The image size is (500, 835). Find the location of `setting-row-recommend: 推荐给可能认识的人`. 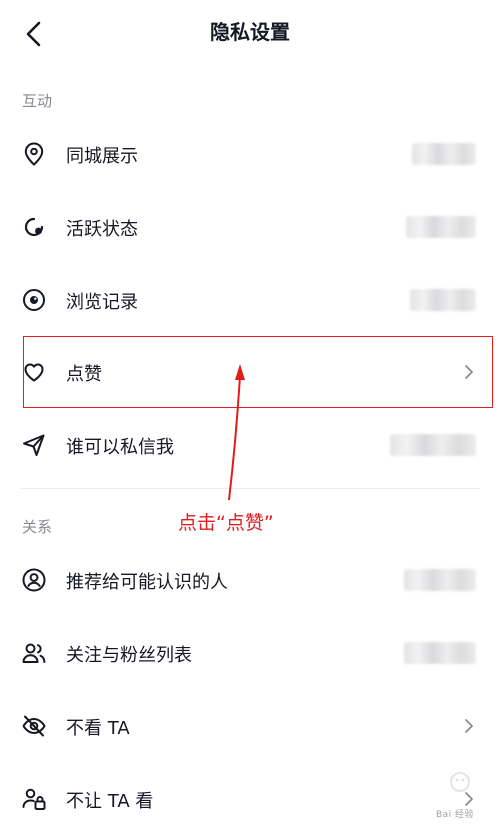

setting-row-recommend: 推荐给可能认识的人 is located at coordinates (250, 580).